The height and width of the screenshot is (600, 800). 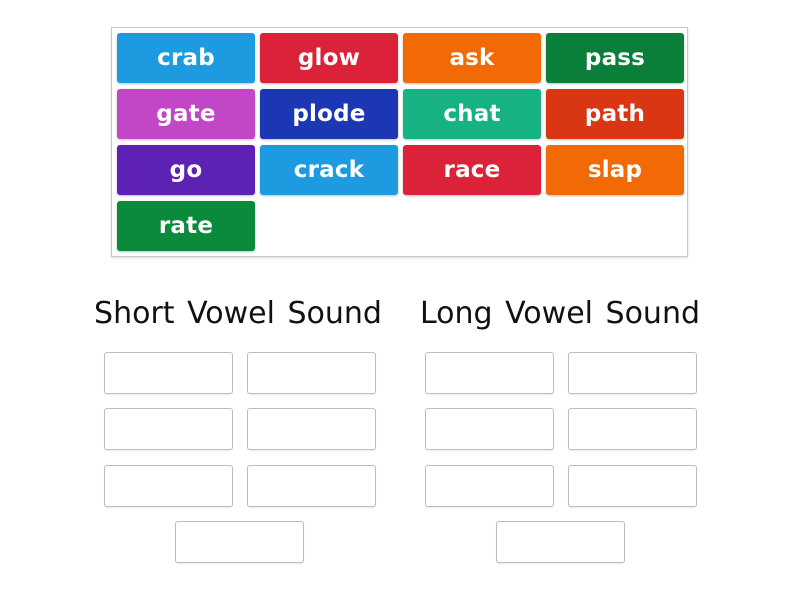 I want to click on word-tile-gate: gate, so click(x=186, y=114).